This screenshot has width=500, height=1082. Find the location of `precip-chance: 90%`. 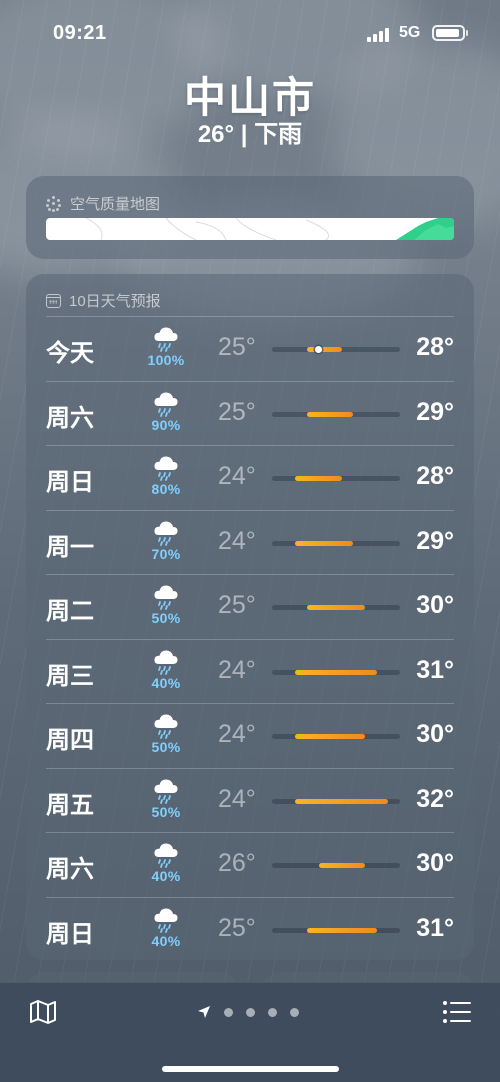

precip-chance: 90% is located at coordinates (166, 424).